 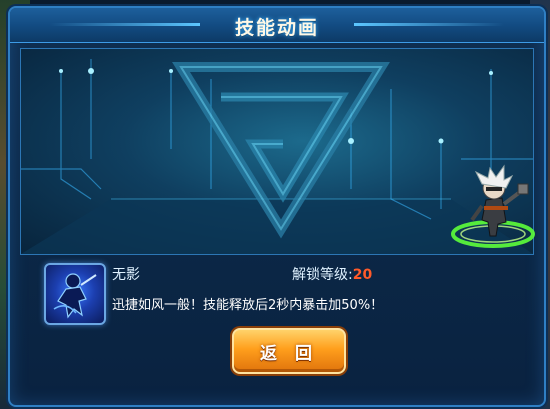 What do you see at coordinates (289, 354) in the screenshot?
I see `back-button-label: 返 回` at bounding box center [289, 354].